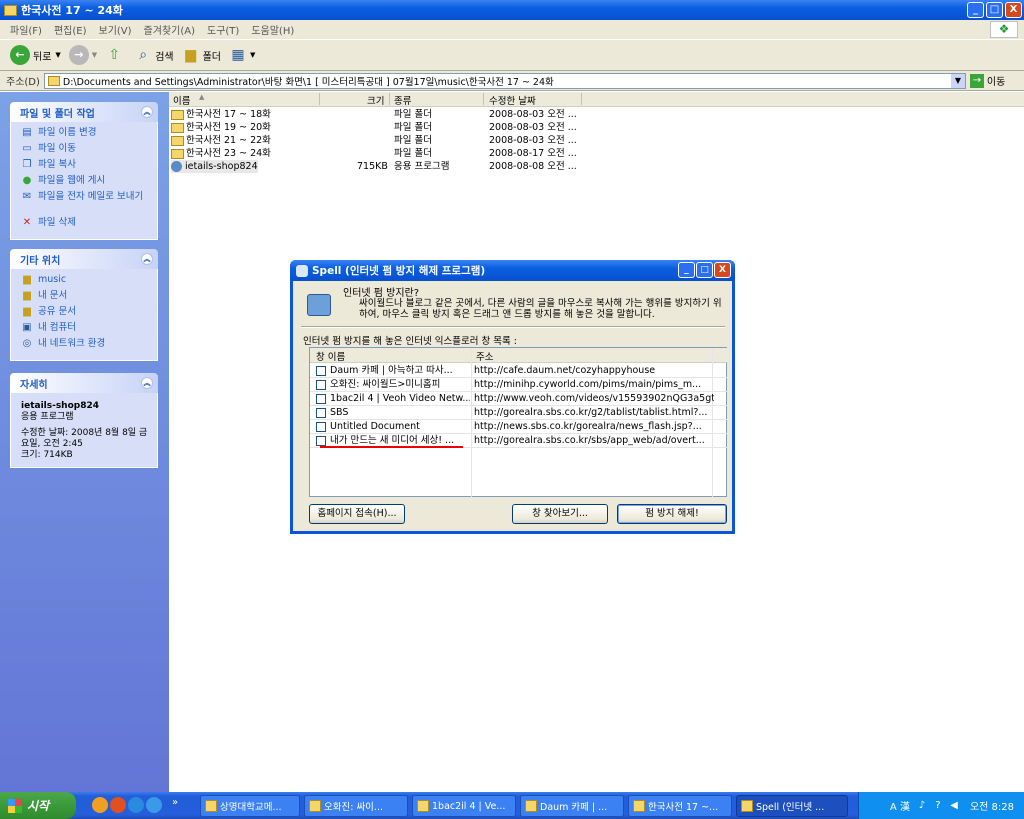 The height and width of the screenshot is (819, 1024). Describe the element at coordinates (84, 383) in the screenshot. I see `panel-header: 자세히 ︽` at that location.